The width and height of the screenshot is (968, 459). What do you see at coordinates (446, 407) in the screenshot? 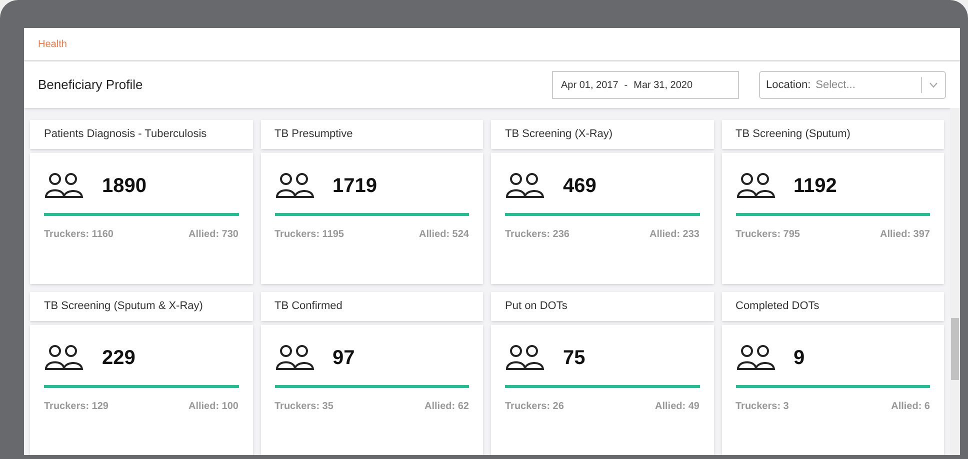
I see `allied-count: Allied: 62` at bounding box center [446, 407].